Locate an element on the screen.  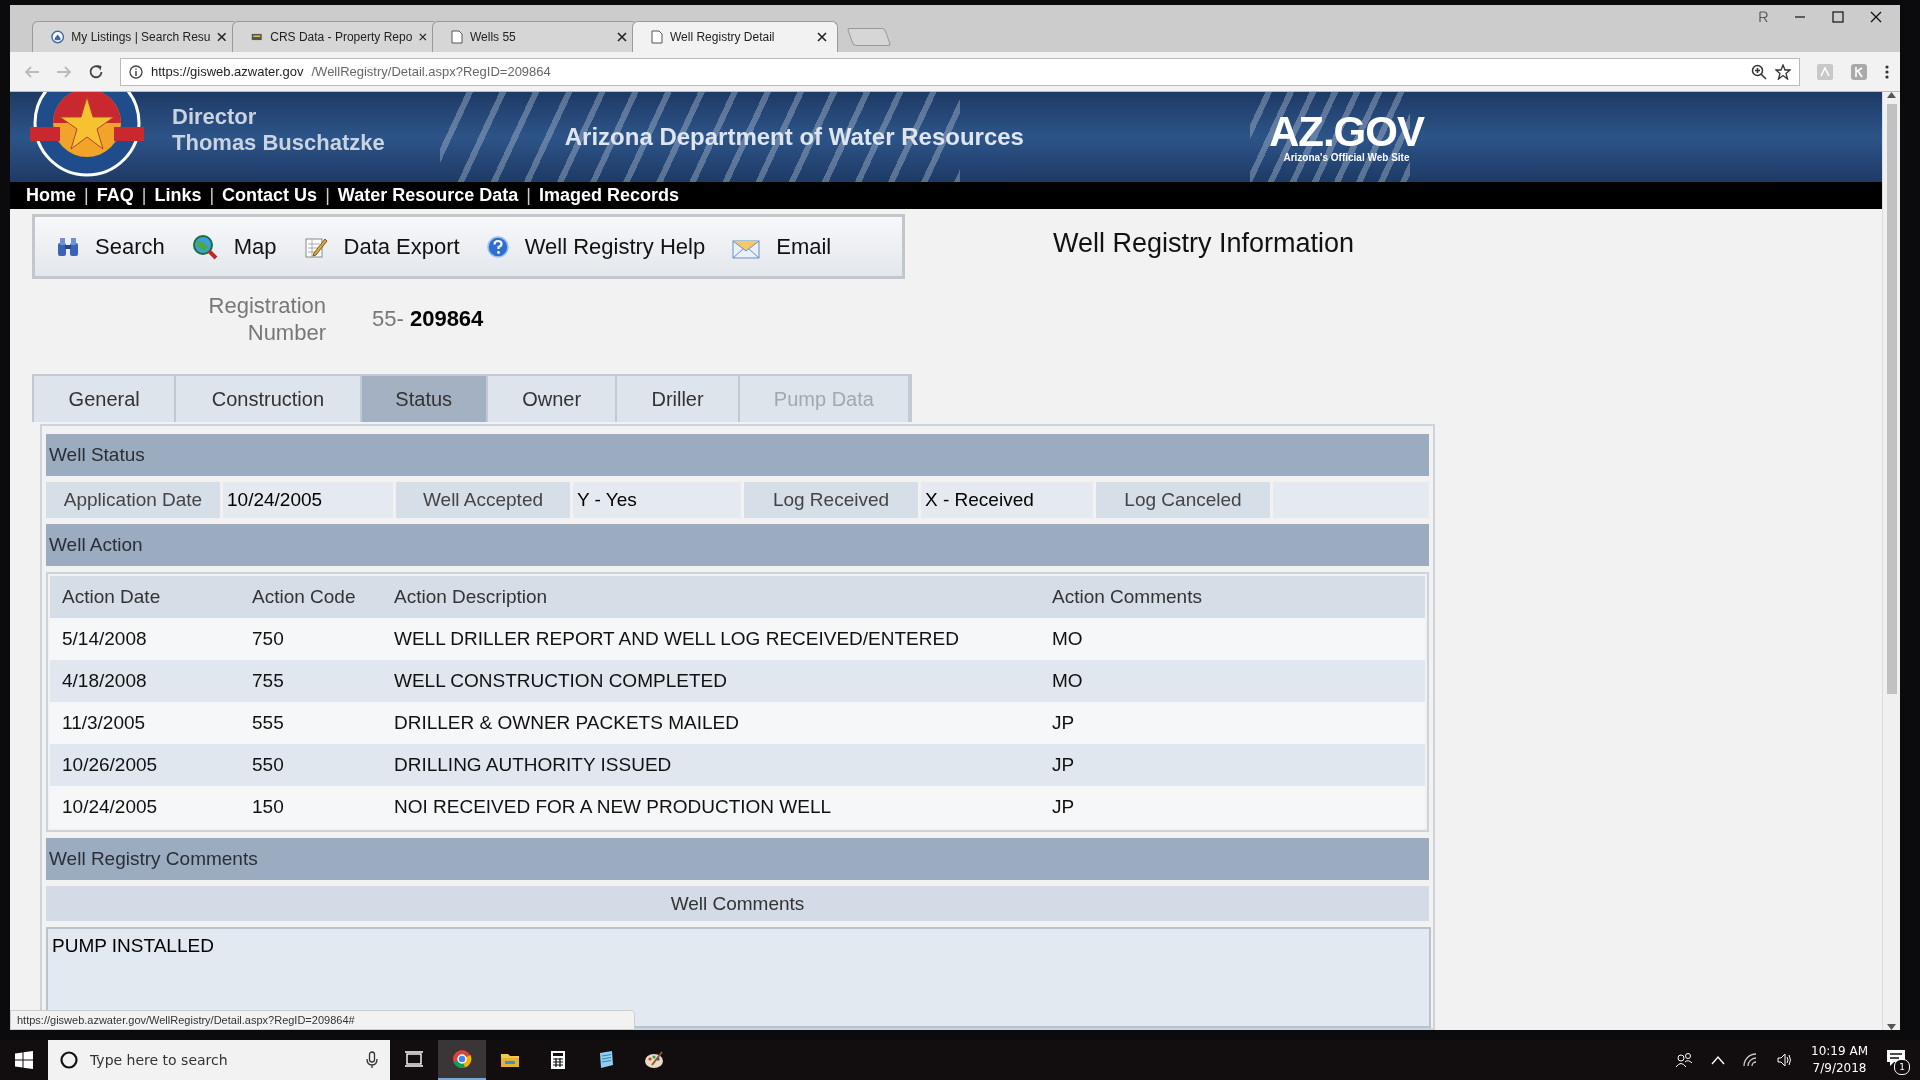
tab: General is located at coordinates (105, 399).